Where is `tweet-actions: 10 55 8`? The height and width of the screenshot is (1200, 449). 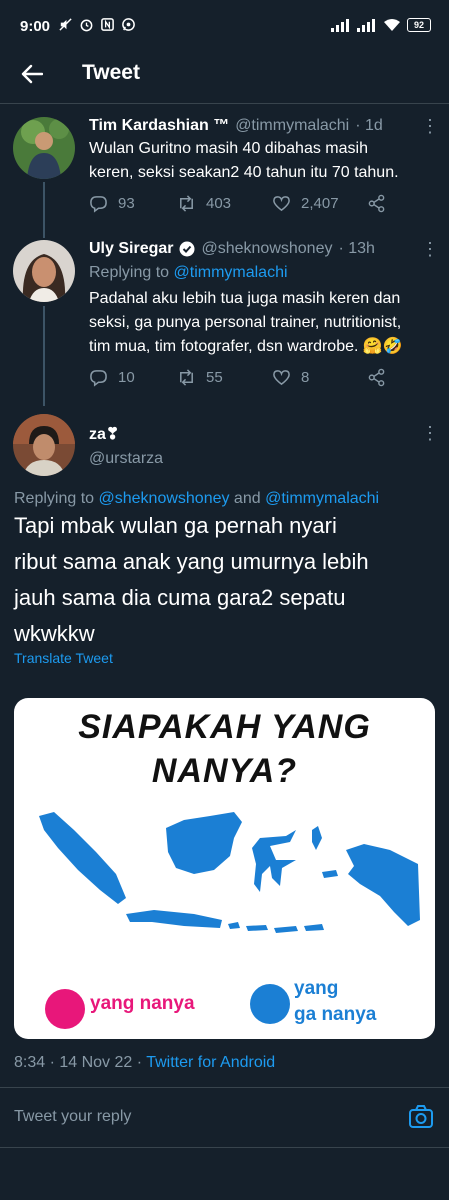 tweet-actions: 10 55 8 is located at coordinates (239, 377).